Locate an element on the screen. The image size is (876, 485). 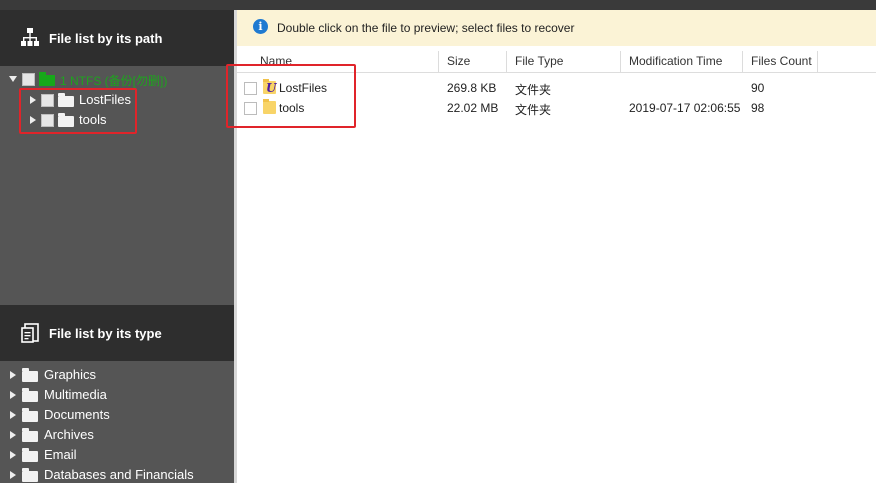
column-size: Size is located at coordinates (473, 61).